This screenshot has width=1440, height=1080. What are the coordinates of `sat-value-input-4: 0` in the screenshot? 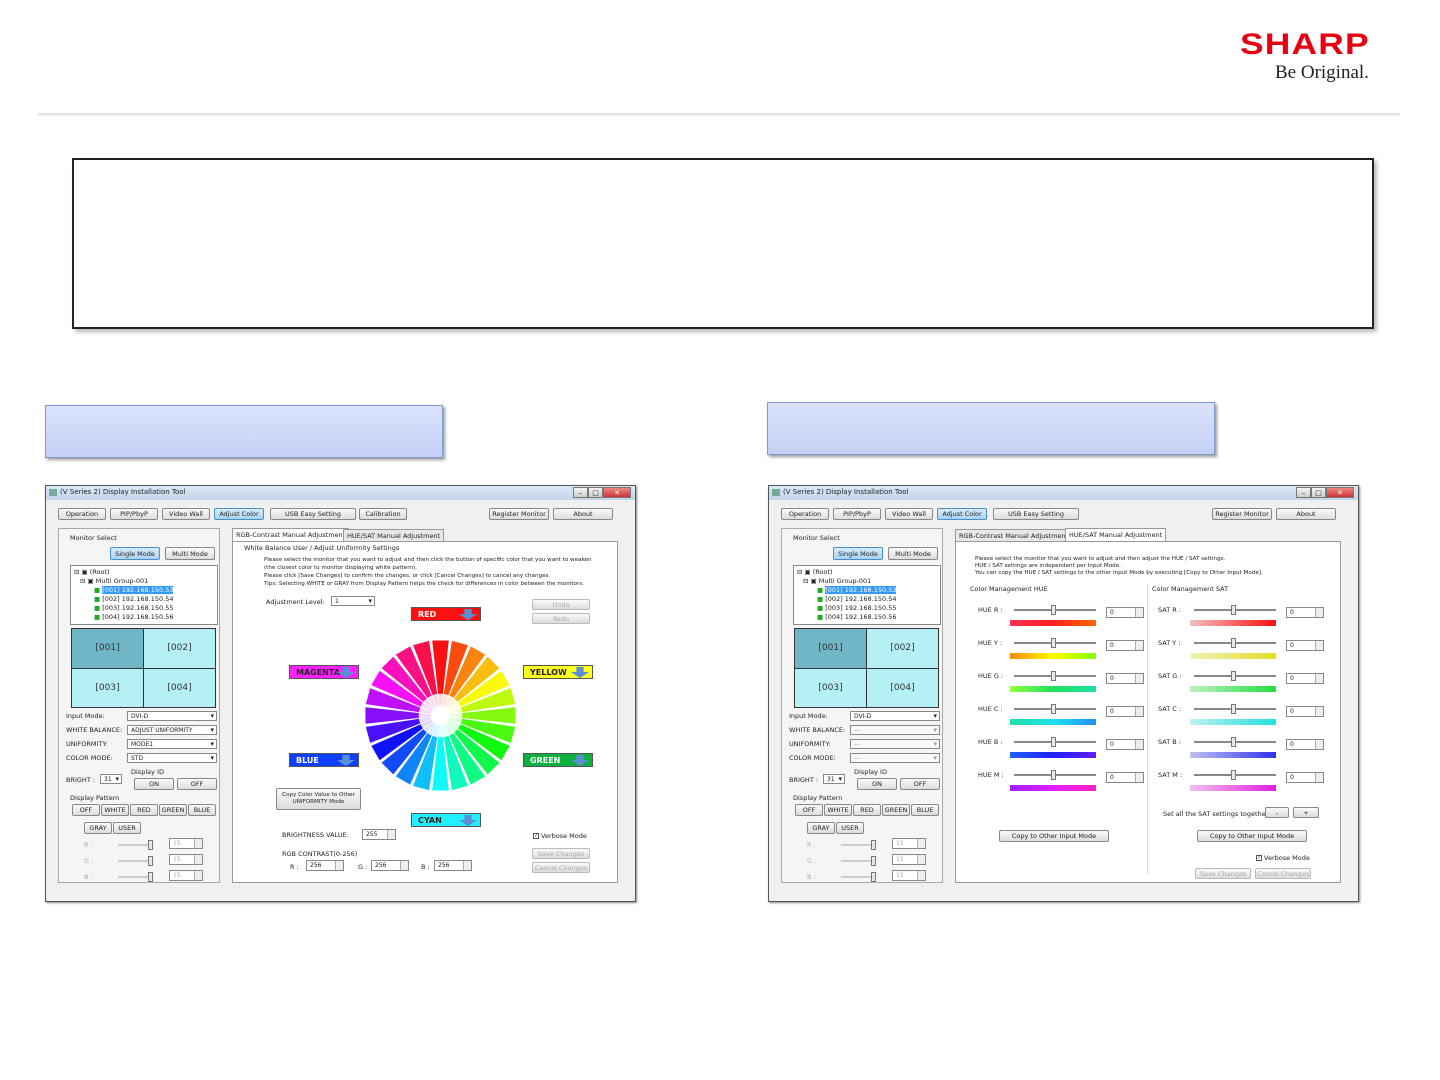 It's located at (1305, 744).